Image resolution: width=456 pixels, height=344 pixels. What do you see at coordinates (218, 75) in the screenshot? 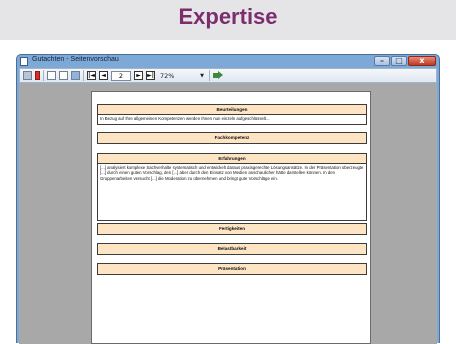
I see `go-icon` at bounding box center [218, 75].